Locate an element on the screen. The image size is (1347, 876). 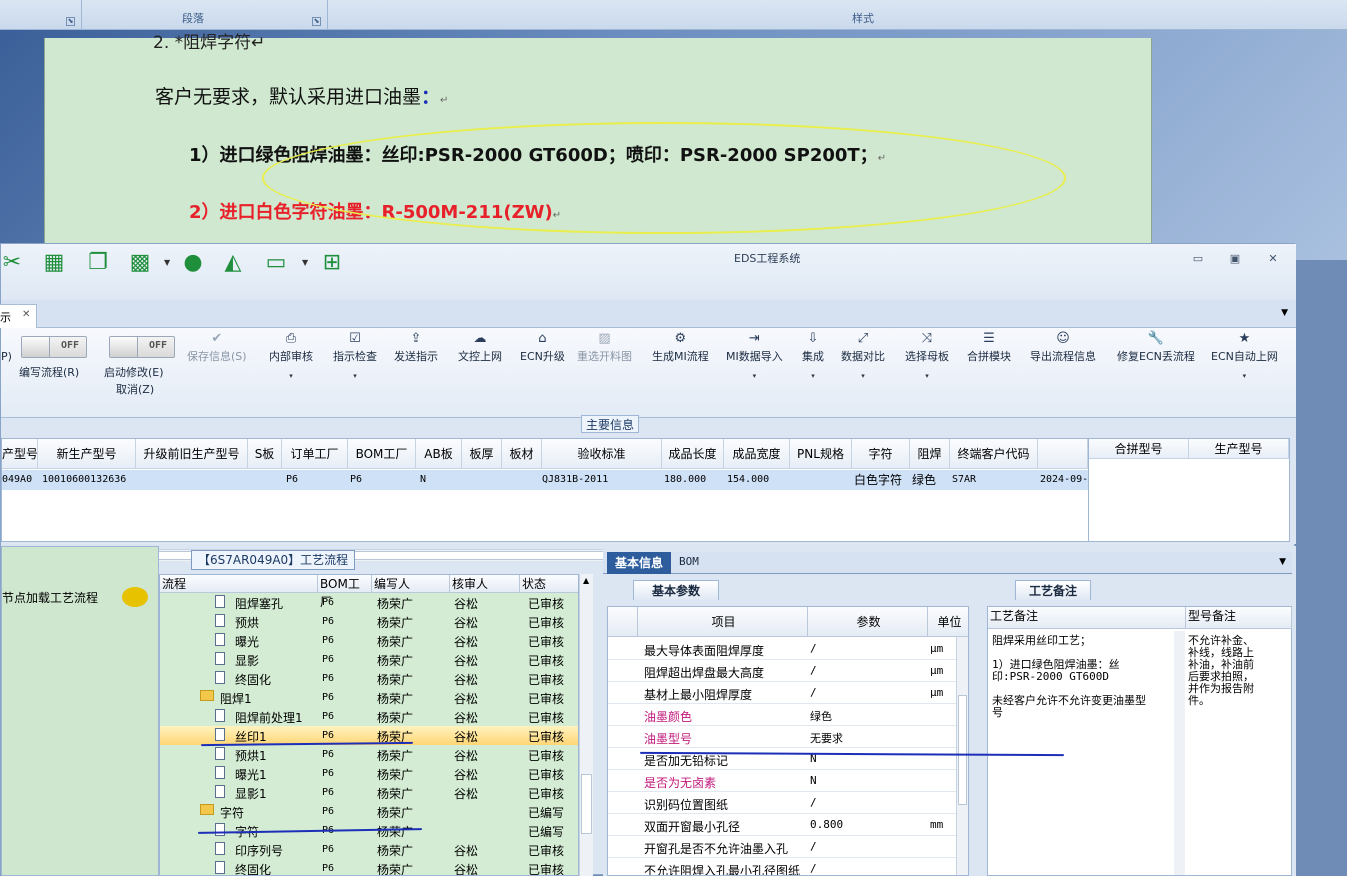
integrate-button: ⇩ 集成 ▾ is located at coordinates (813, 355).